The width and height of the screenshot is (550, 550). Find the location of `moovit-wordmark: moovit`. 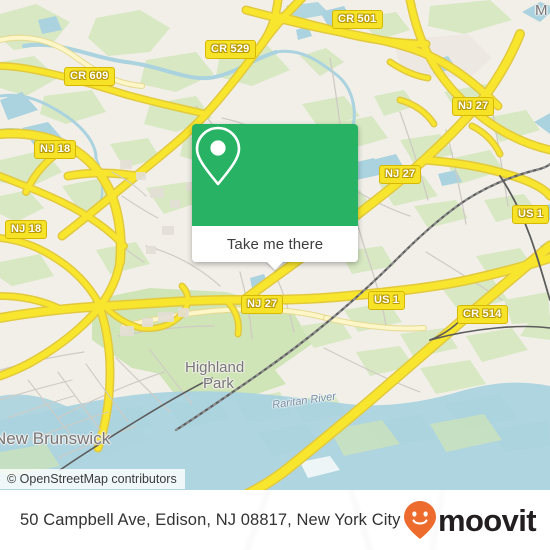

moovit-wordmark: moovit is located at coordinates (487, 520).